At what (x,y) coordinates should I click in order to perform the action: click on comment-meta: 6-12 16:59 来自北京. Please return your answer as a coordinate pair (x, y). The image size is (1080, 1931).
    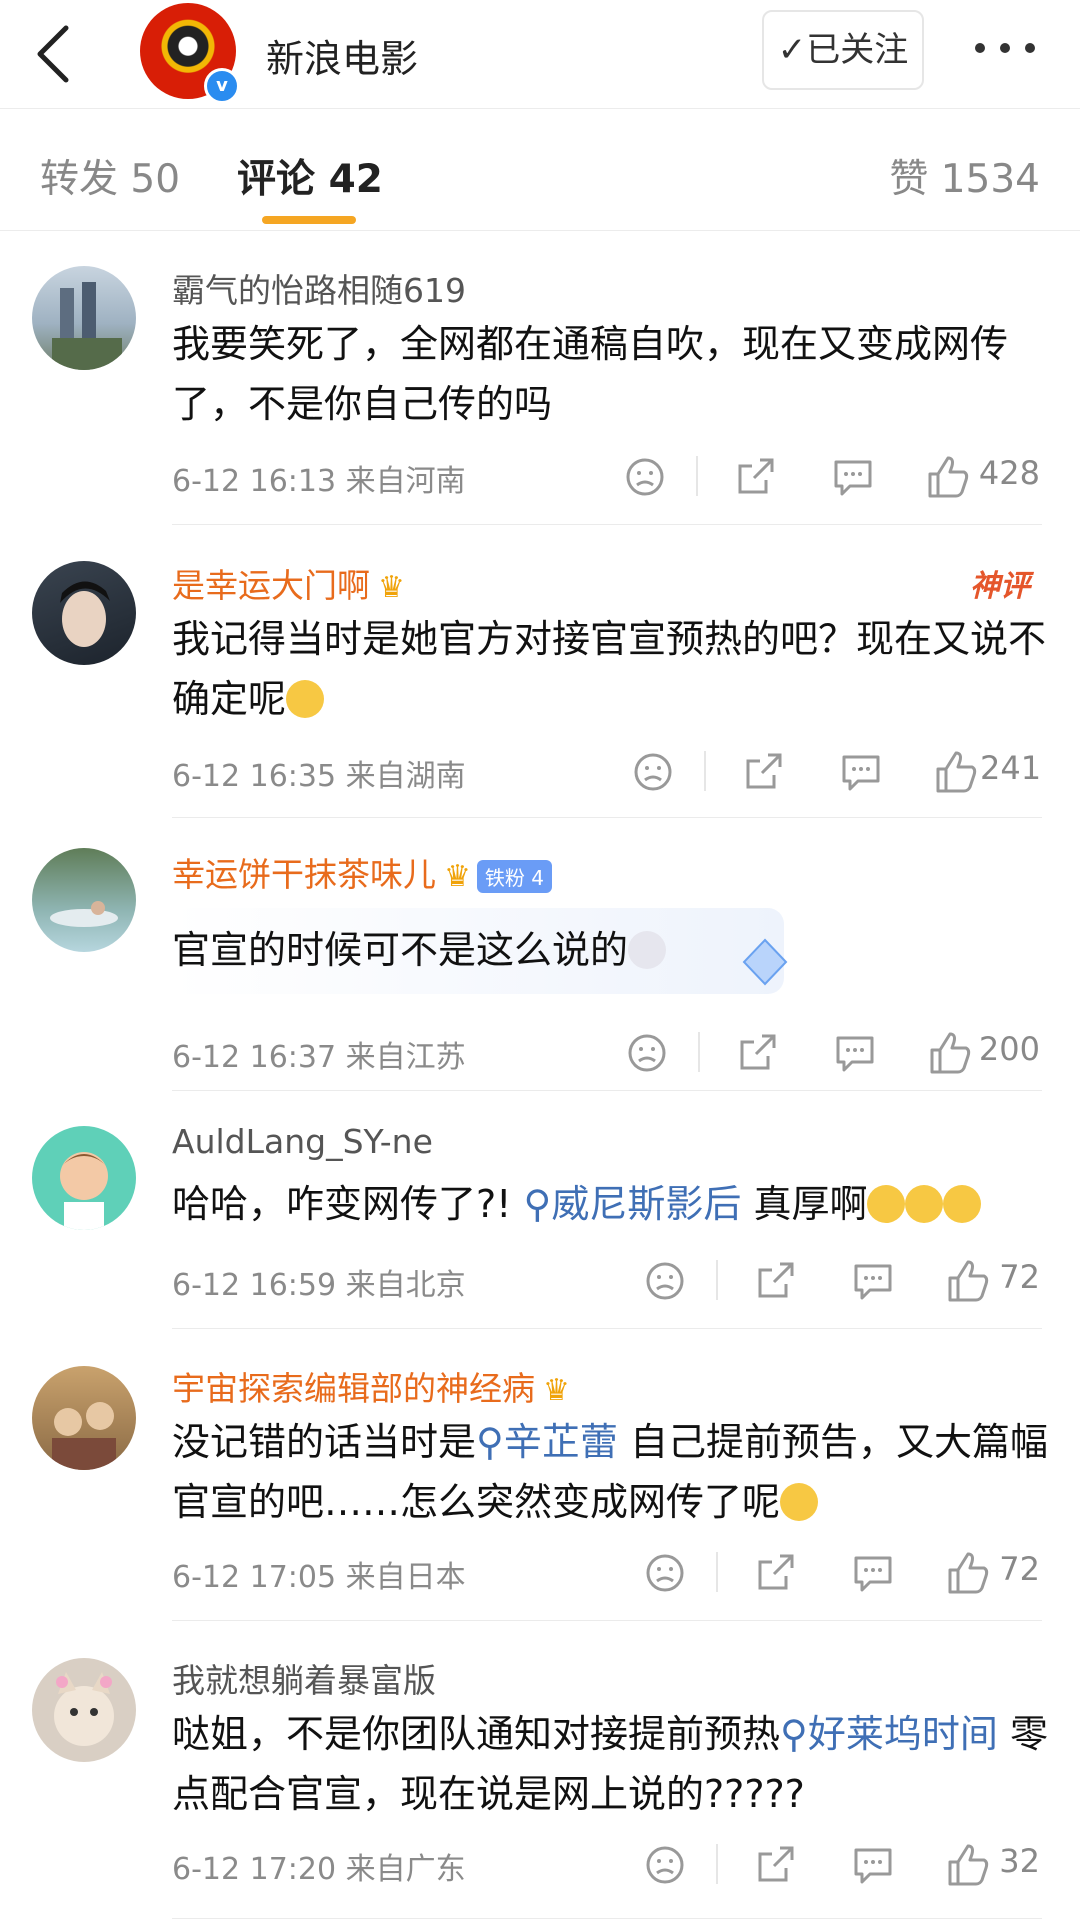
    Looking at the image, I should click on (319, 1285).